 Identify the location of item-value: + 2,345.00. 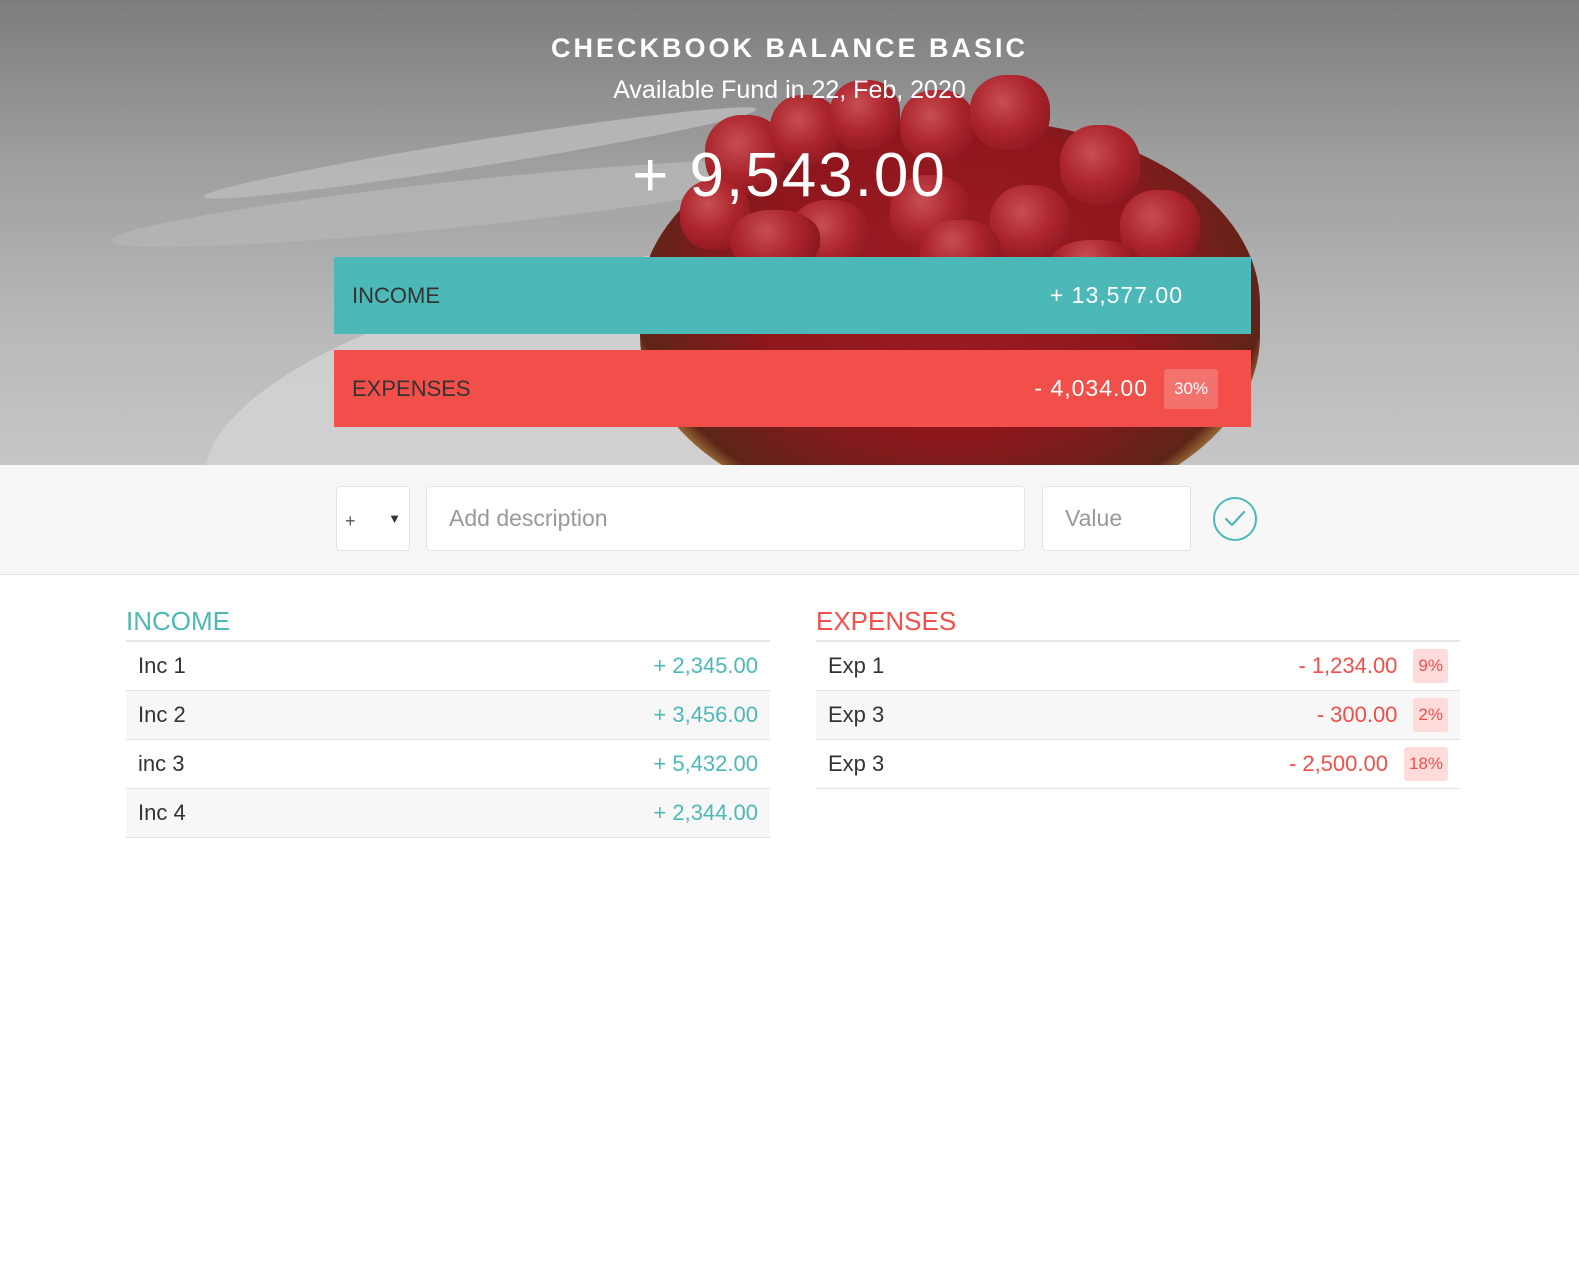
(705, 665).